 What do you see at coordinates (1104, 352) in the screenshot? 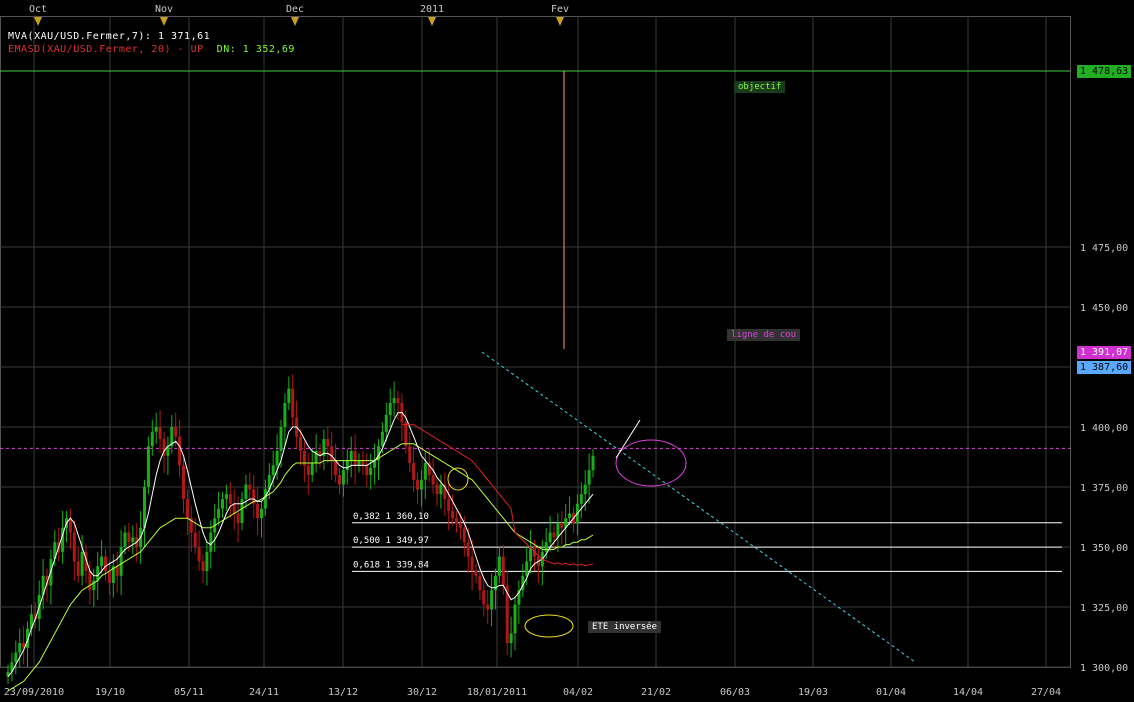
I see `neckline-price-box: 1 391,07` at bounding box center [1104, 352].